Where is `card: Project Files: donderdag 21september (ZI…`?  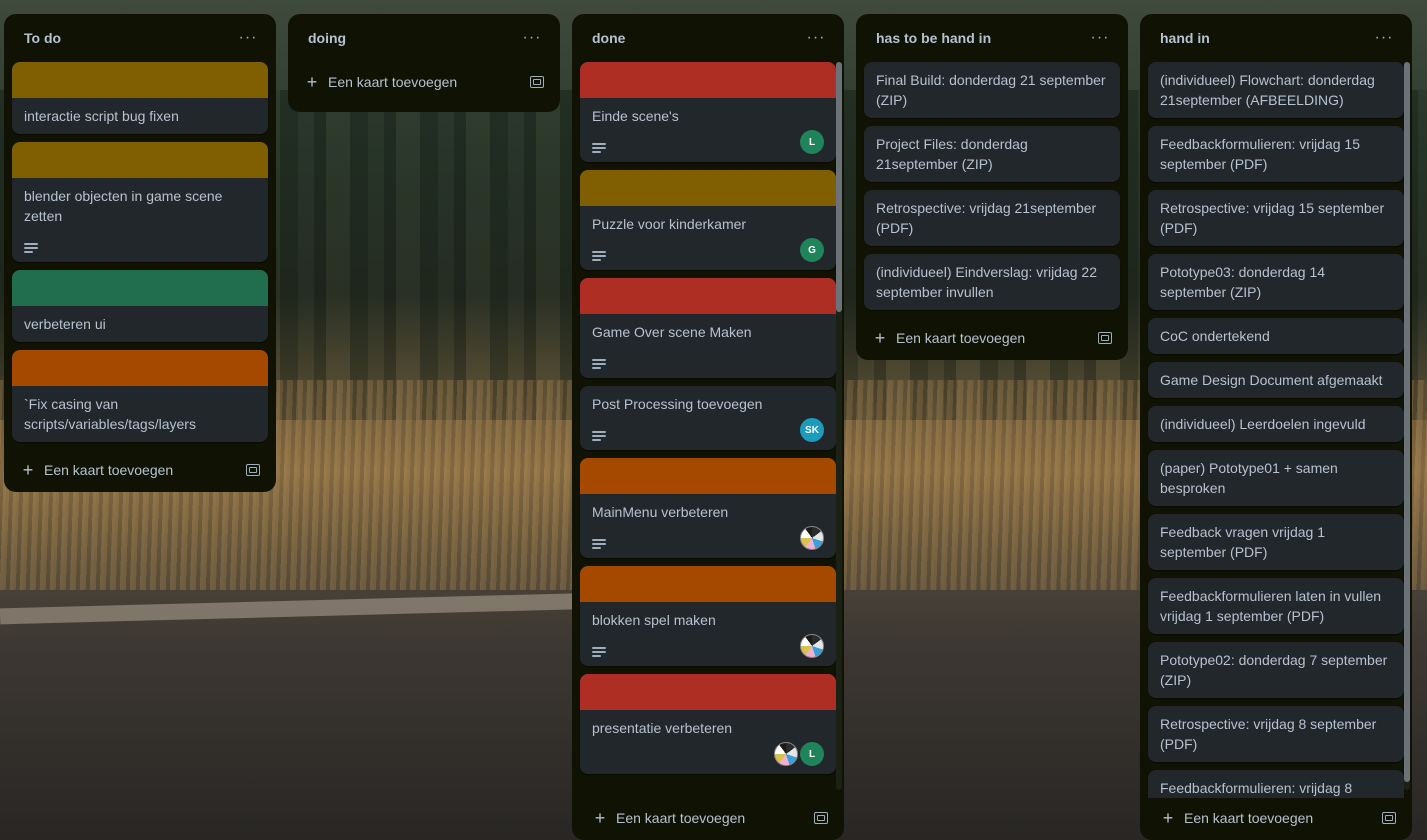 card: Project Files: donderdag 21september (ZI… is located at coordinates (992, 154).